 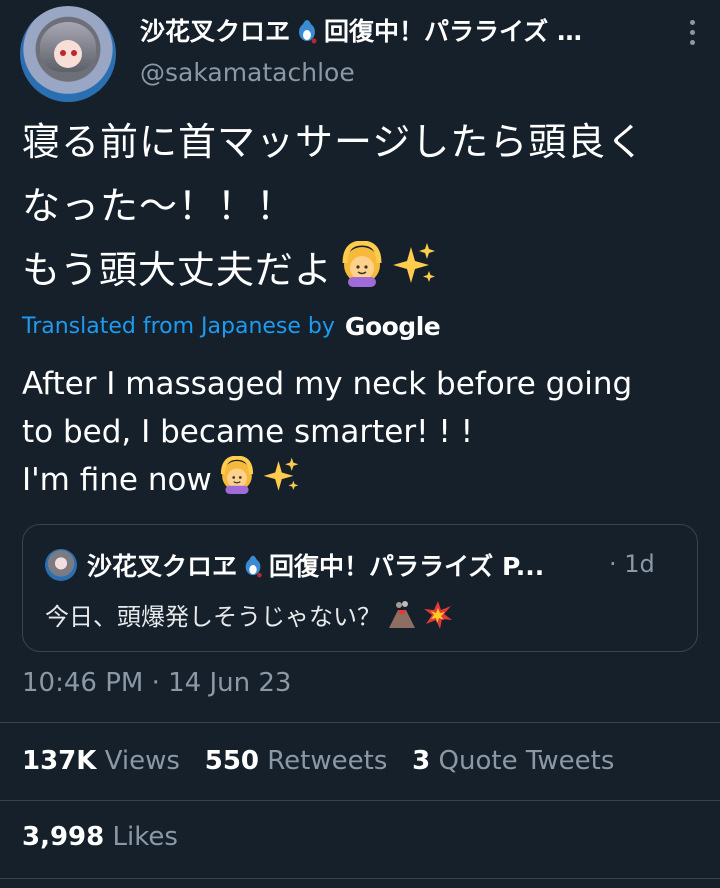 What do you see at coordinates (159, 206) in the screenshot?
I see `tweet-text-line: なった～！！！` at bounding box center [159, 206].